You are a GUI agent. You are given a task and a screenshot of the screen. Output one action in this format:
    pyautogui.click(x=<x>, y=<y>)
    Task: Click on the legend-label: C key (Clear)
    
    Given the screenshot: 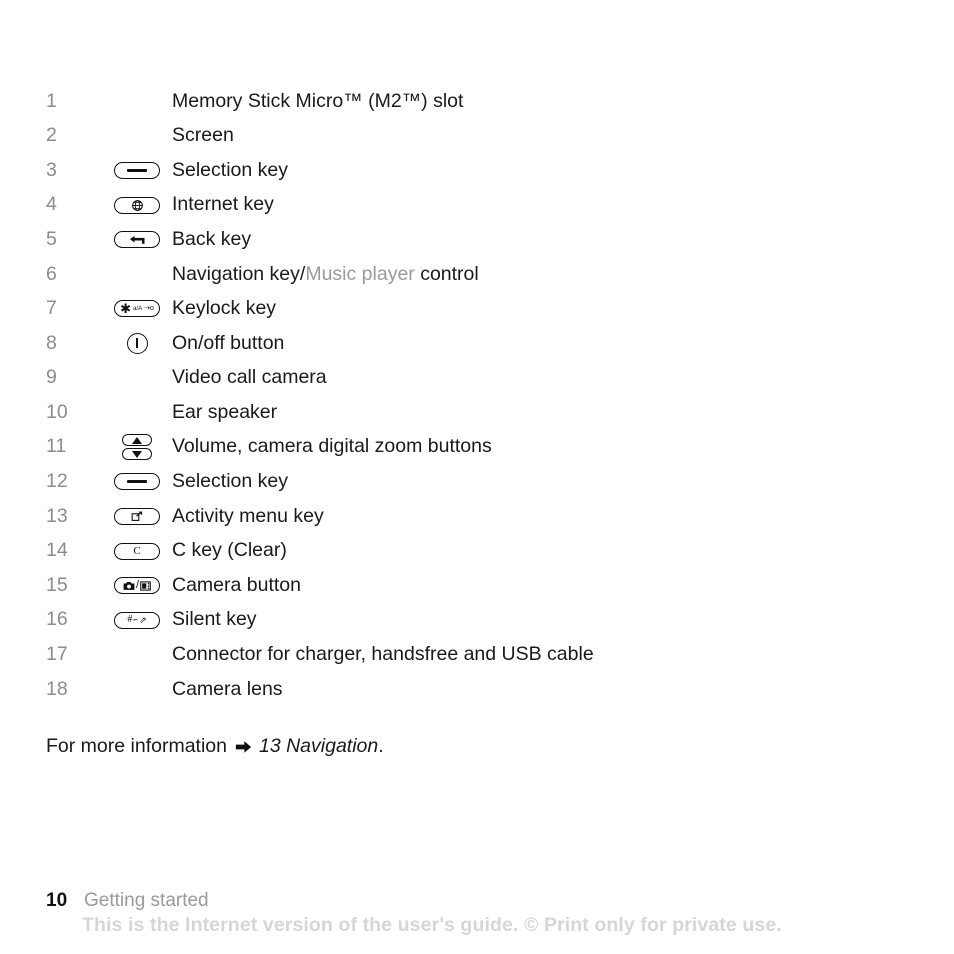 What is the action you would take?
    pyautogui.click(x=229, y=550)
    